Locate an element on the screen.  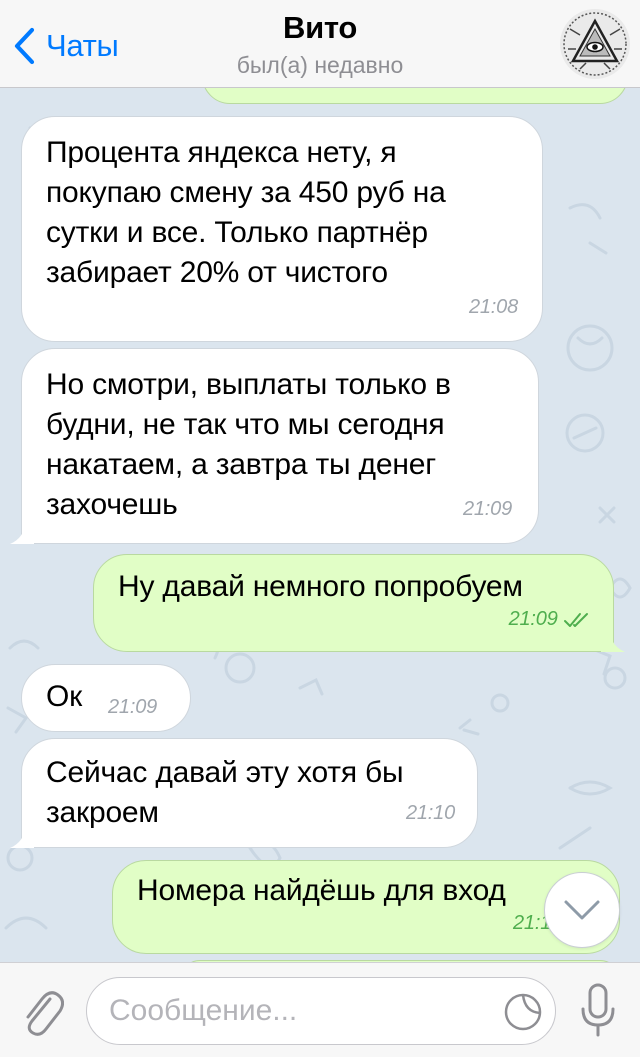
message-text-line: накатаем, а завтра ты денег is located at coordinates (241, 464).